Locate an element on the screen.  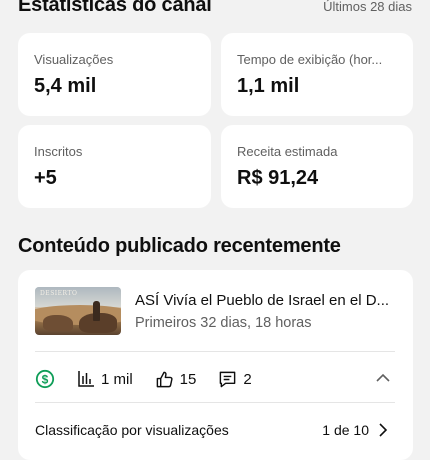
sort-row: Classificação por visualizações 1 de 10 is located at coordinates (215, 430).